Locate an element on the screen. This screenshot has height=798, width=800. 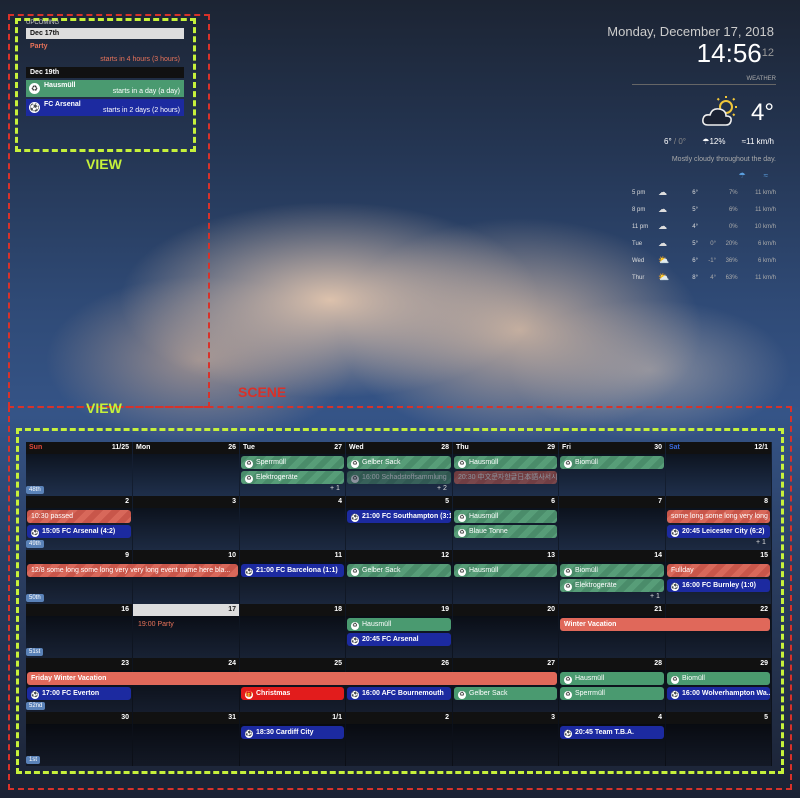
temp-high: 6° is located at coordinates (668, 141).